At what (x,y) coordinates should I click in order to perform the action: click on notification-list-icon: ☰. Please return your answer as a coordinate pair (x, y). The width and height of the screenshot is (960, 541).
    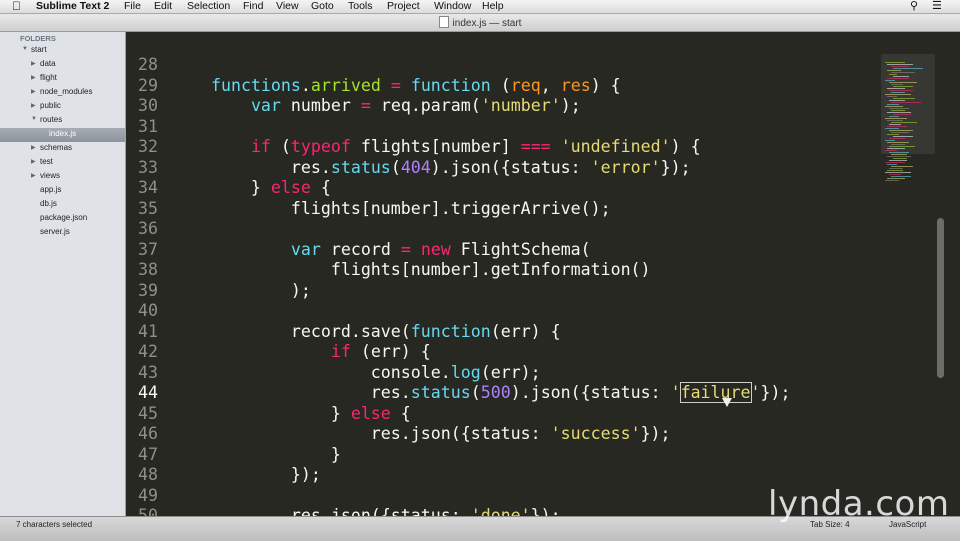
    Looking at the image, I should click on (937, 6).